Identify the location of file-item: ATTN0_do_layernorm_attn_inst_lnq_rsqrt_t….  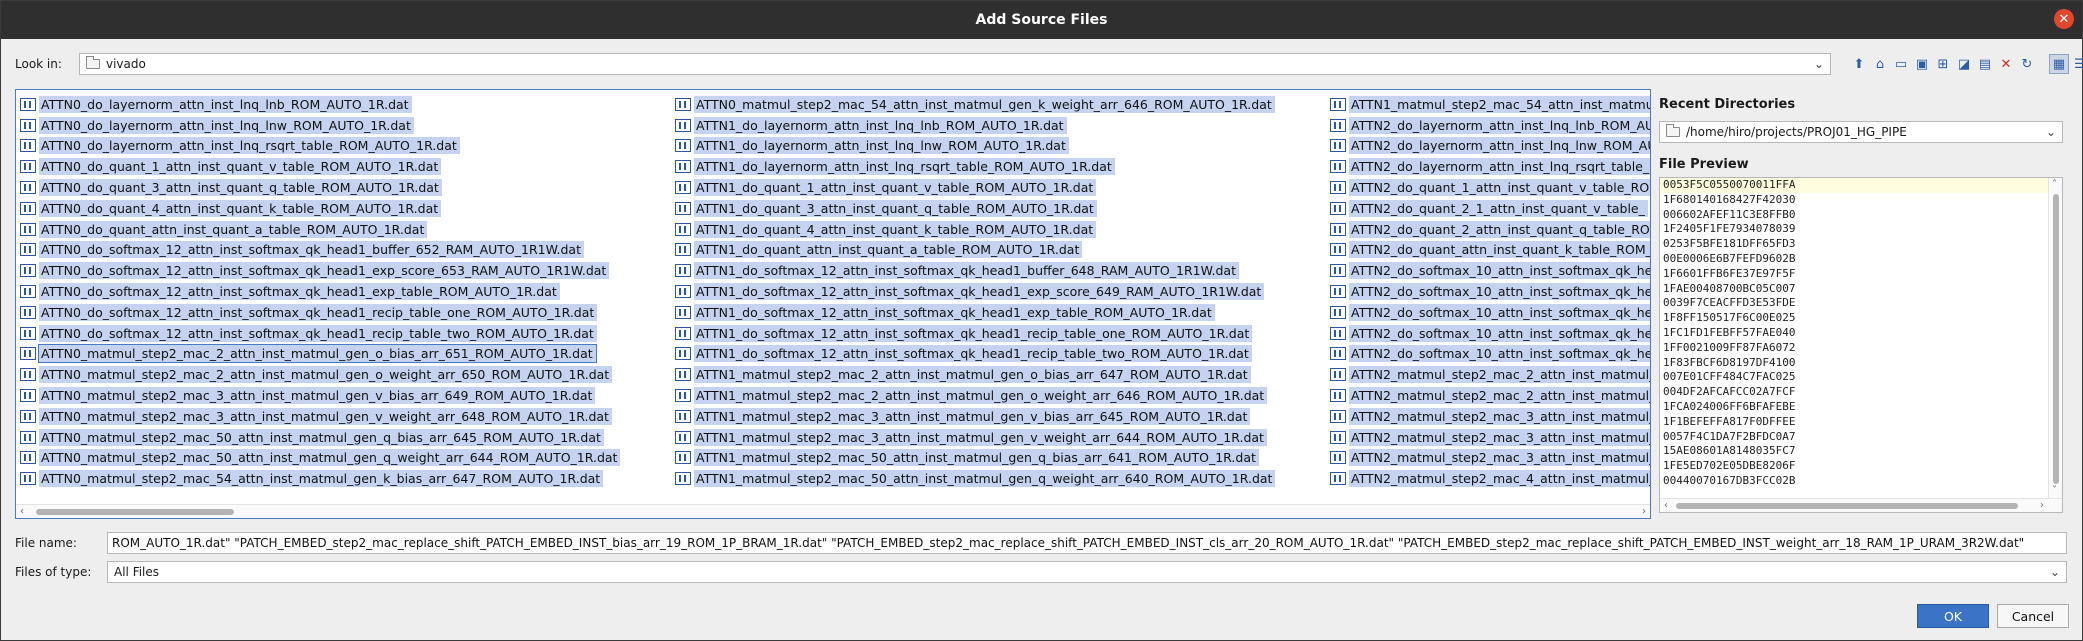
(320, 146).